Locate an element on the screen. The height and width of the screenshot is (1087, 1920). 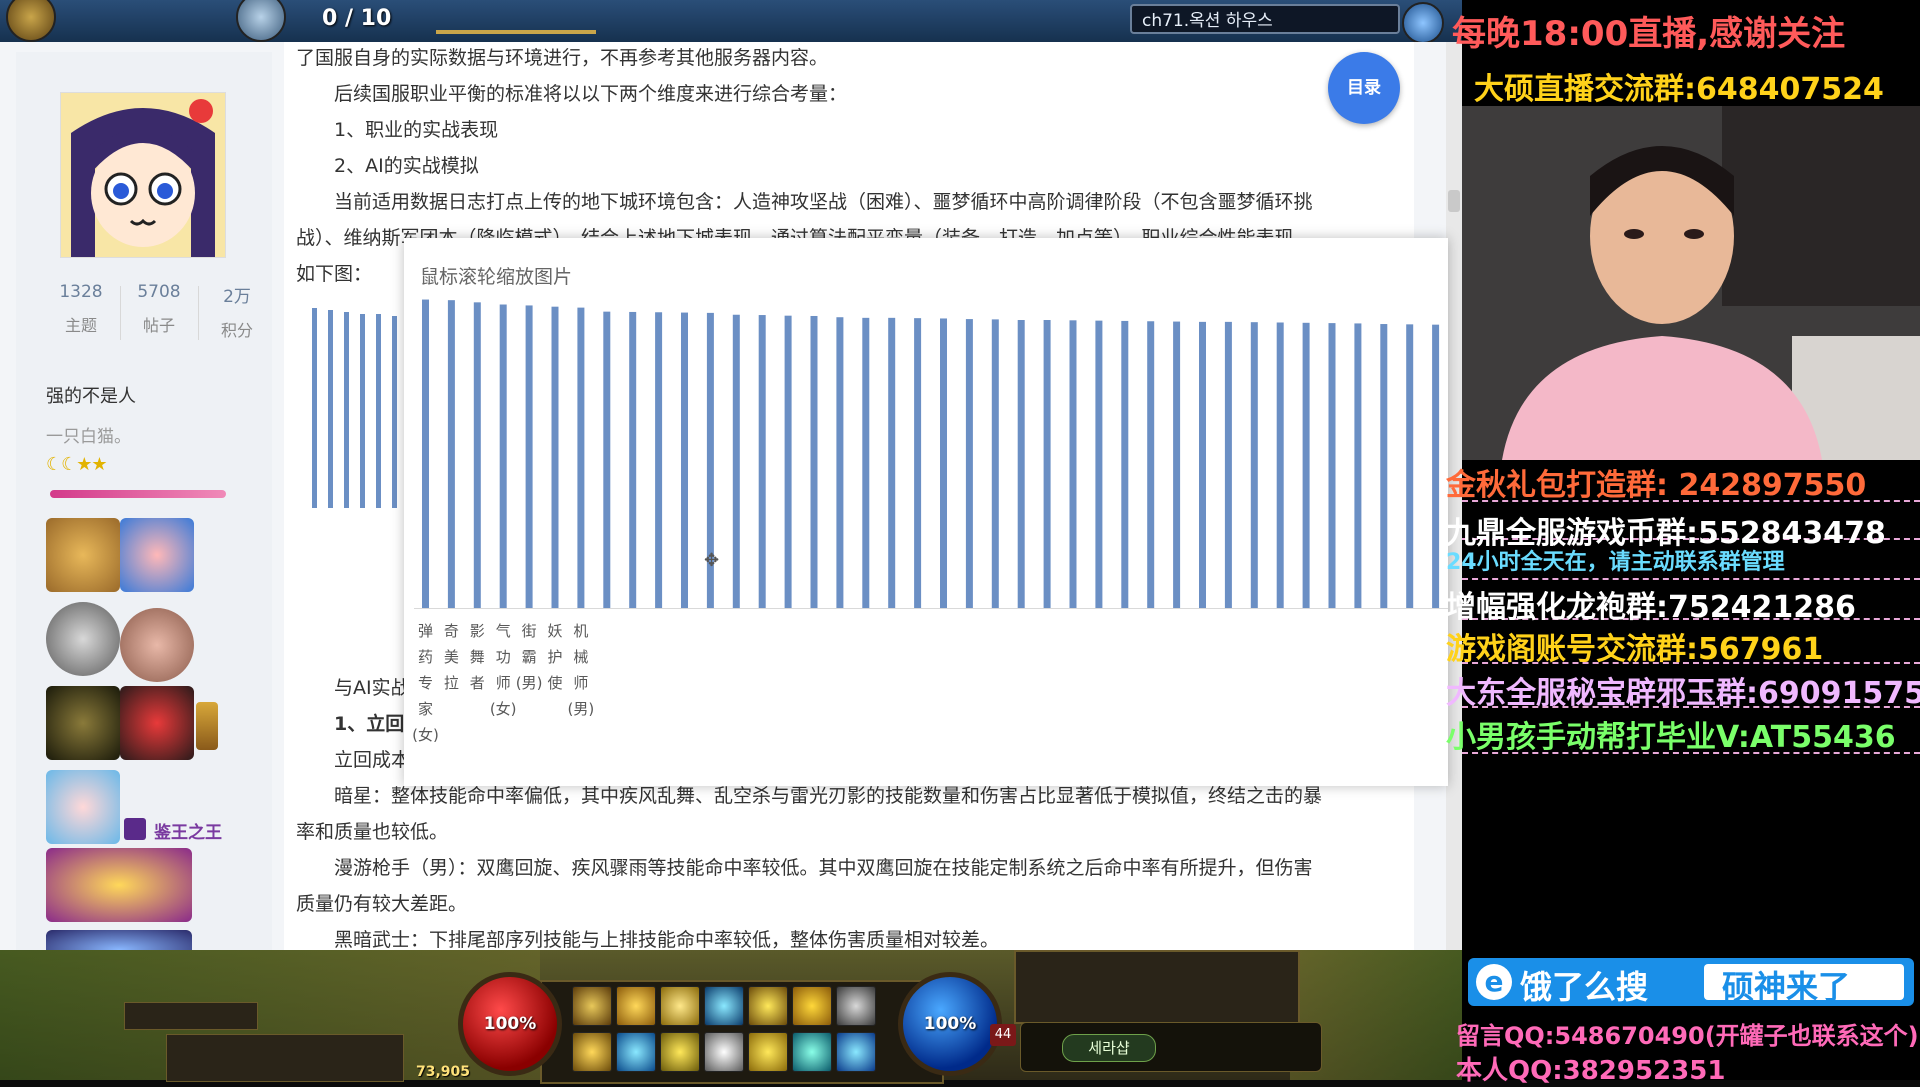
contact-qq-message: 留言QQ:548670490(开罐子也联系这个) is located at coordinates (1687, 1036).